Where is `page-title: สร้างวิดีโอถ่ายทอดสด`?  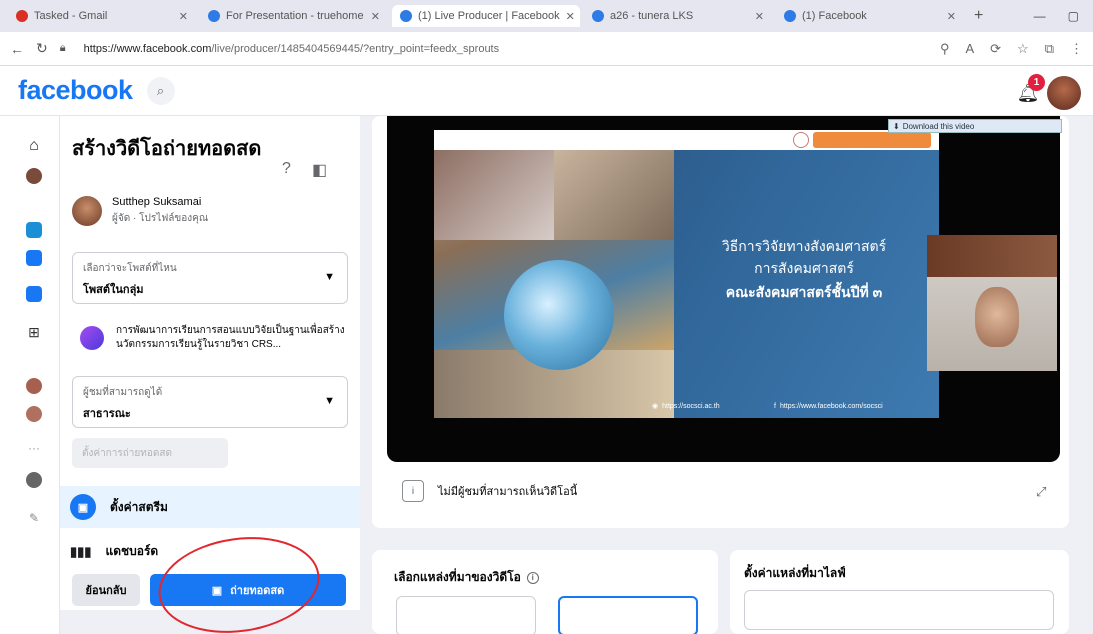
page-title: สร้างวิดีโอถ่ายทอดสด is located at coordinates (167, 149).